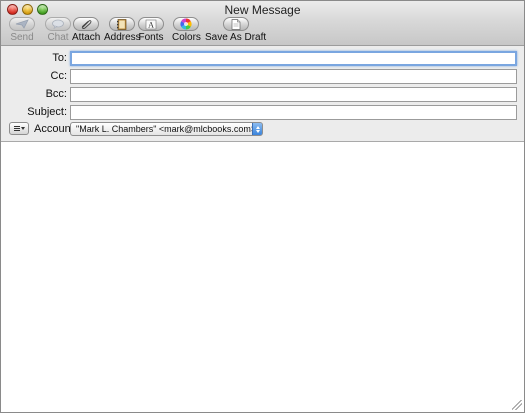 This screenshot has height=413, width=525. I want to click on to-row: To:, so click(262, 58).